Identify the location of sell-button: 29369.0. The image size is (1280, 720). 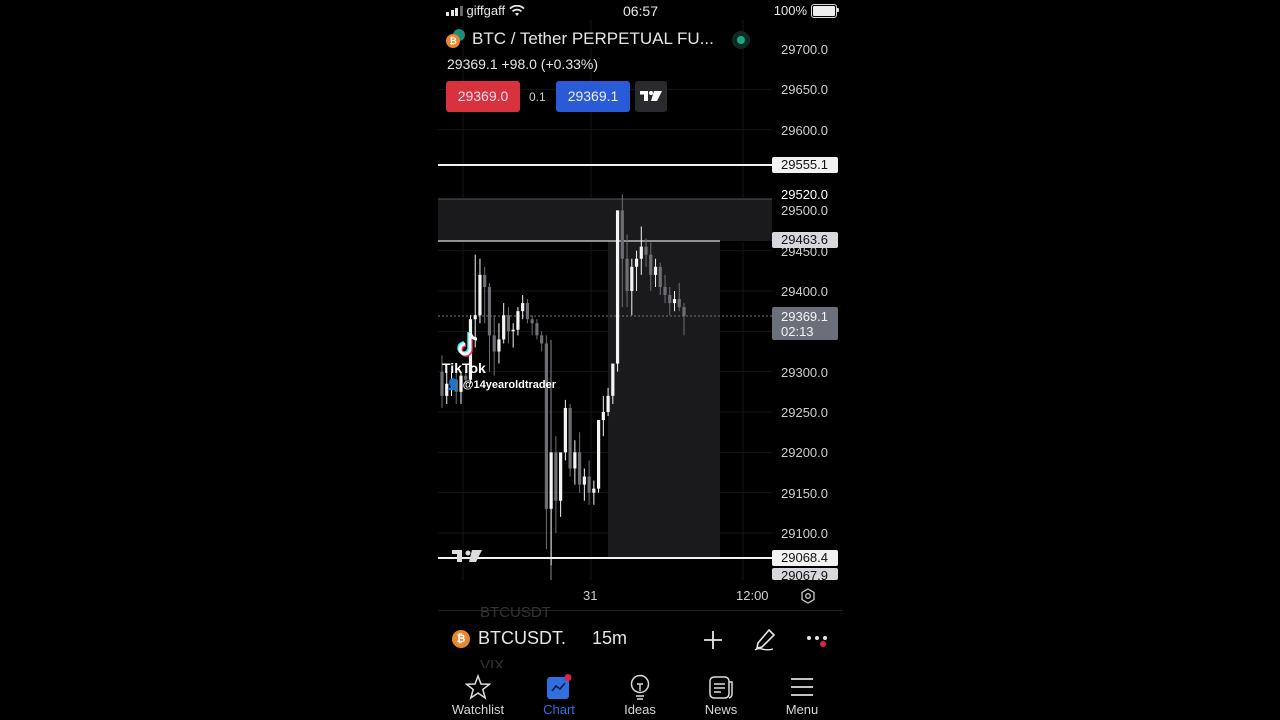
(483, 96).